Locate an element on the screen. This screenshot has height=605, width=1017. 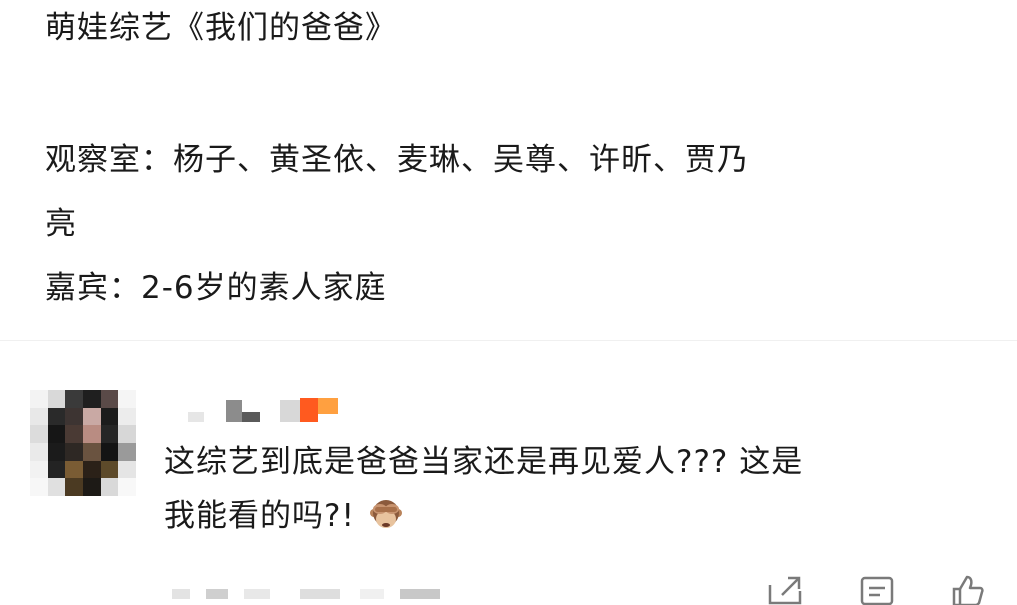
divider is located at coordinates (508, 340).